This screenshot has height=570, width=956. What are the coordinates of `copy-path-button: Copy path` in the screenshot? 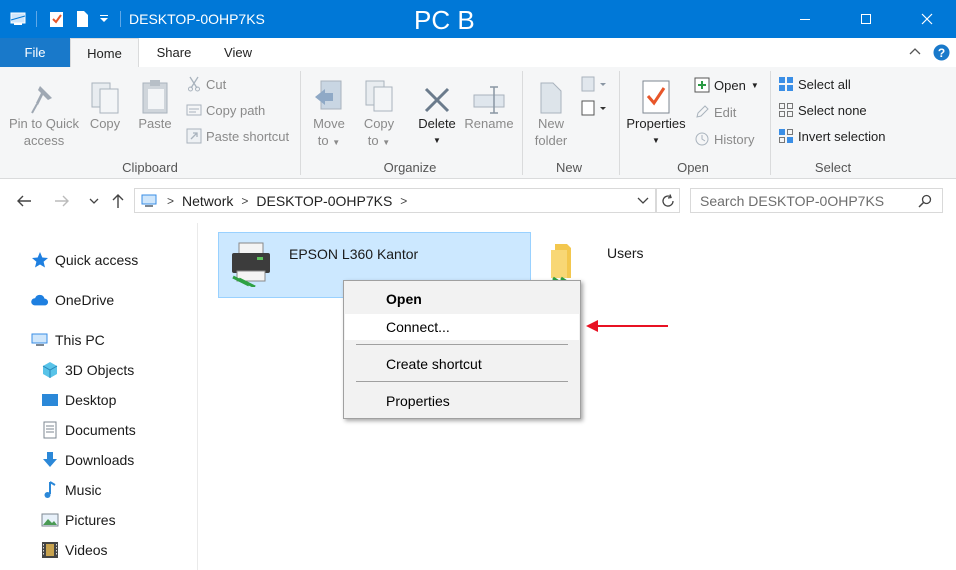 It's located at (225, 110).